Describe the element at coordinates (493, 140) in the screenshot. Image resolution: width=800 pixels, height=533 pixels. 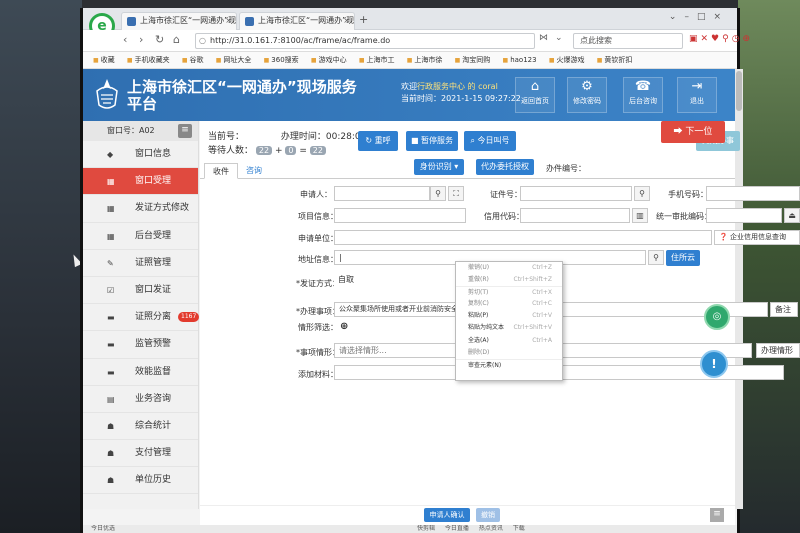
I see `button-label: 今日叫号` at that location.